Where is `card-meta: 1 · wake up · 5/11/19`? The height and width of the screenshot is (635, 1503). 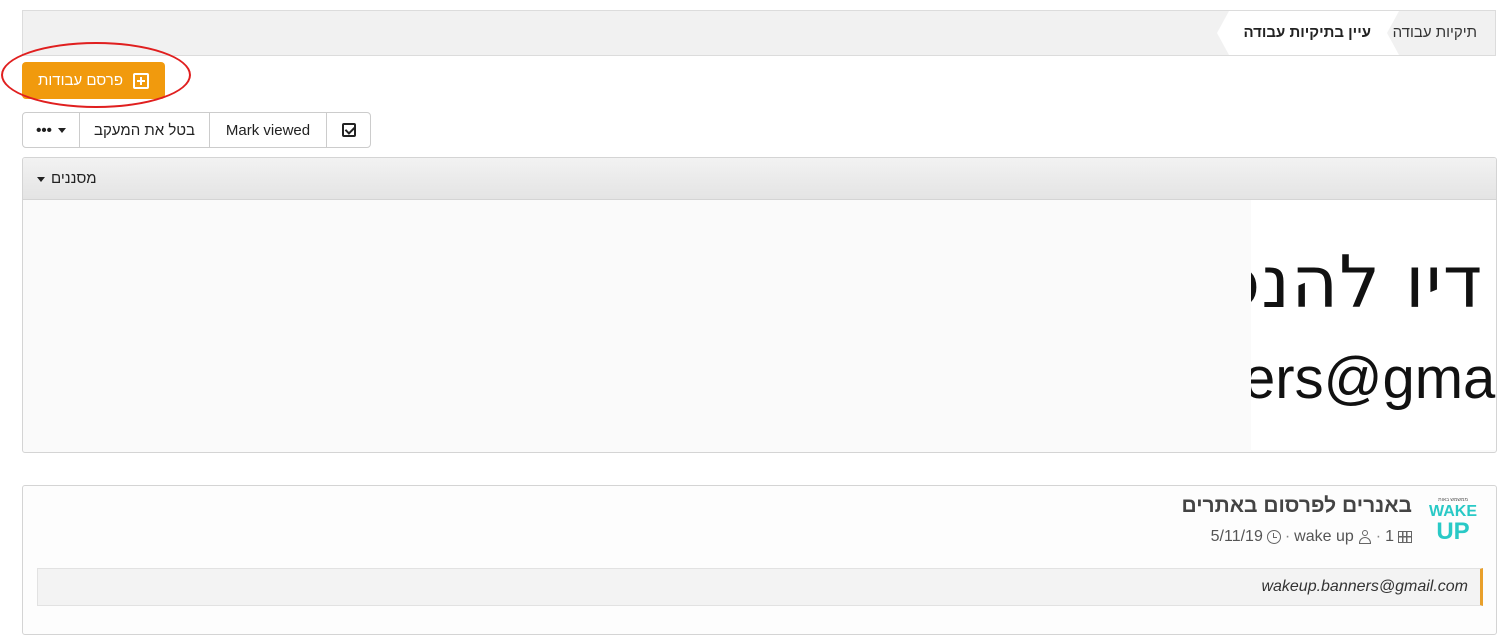
card-meta: 1 · wake up · 5/11/19 is located at coordinates (1311, 537).